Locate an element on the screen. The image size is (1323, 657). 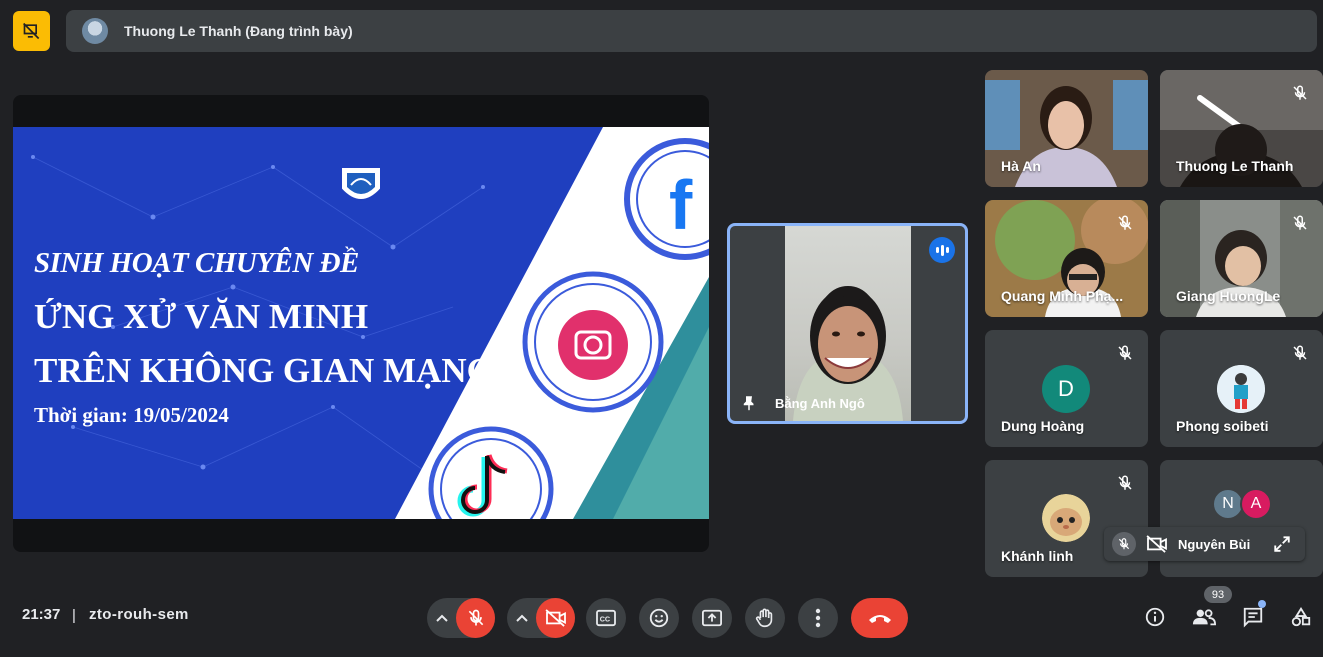
reactions-button is located at coordinates (659, 618).